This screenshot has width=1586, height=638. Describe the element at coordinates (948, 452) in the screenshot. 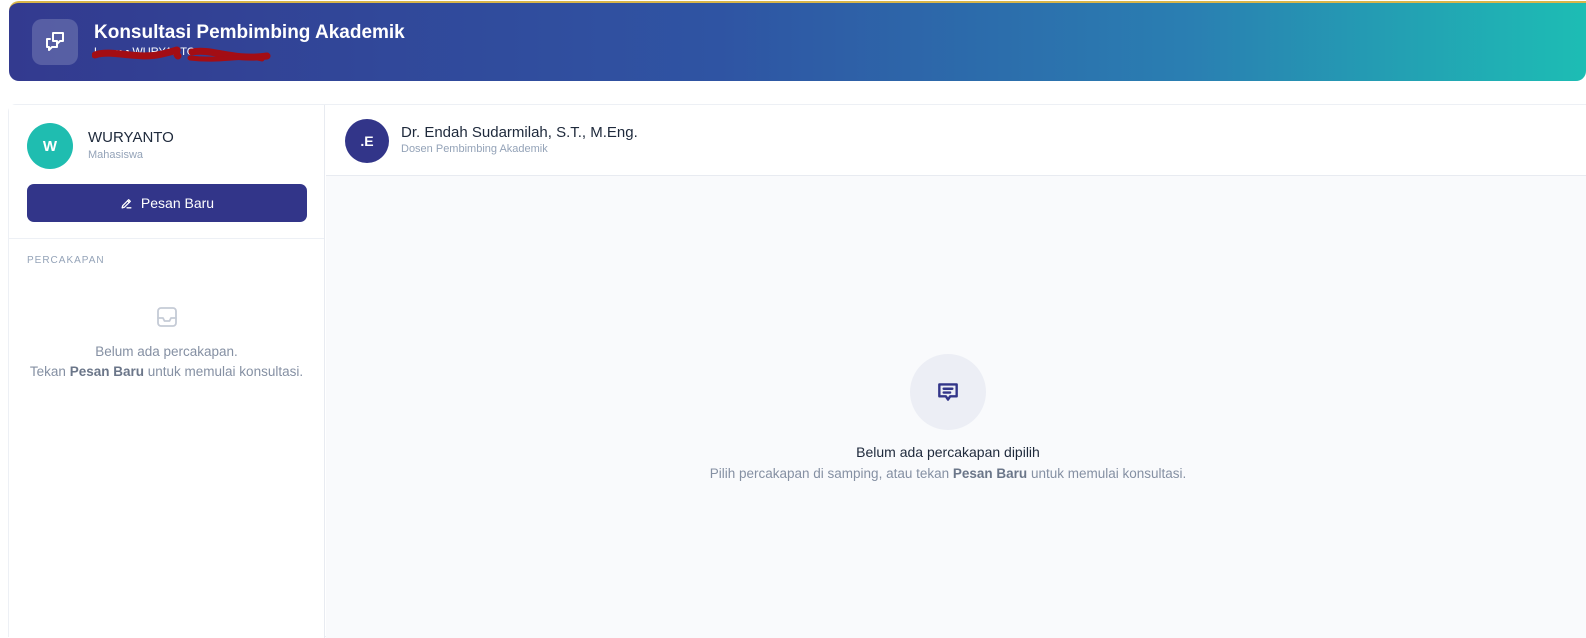

I see `empty-chat-title: Belum ada percakapan dipilih` at that location.